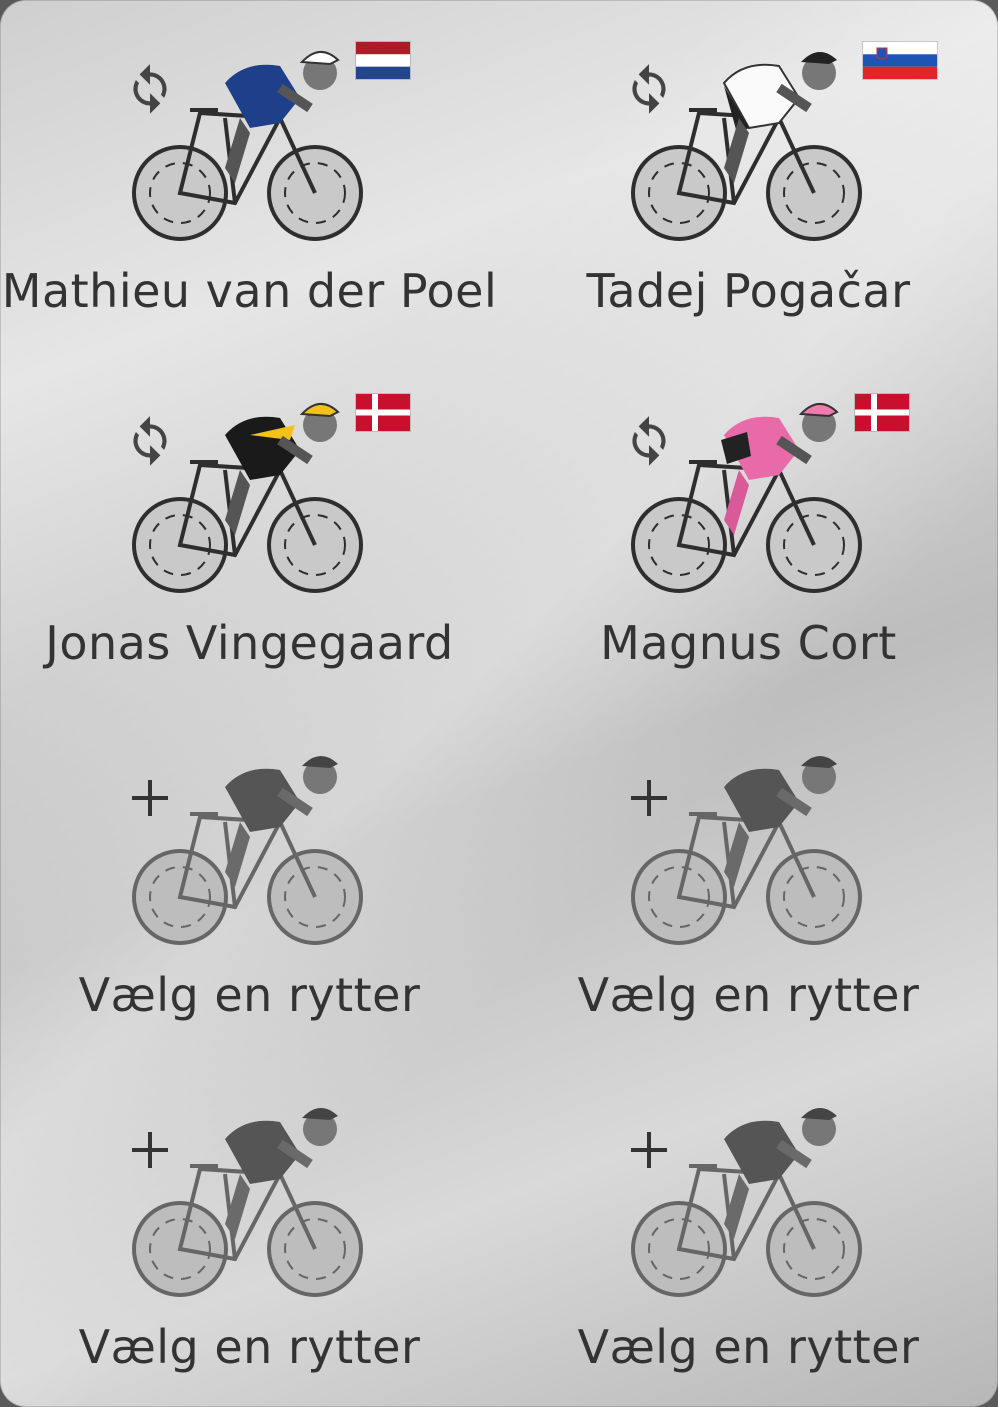 The width and height of the screenshot is (998, 1407). Describe the element at coordinates (249, 643) in the screenshot. I see `rider-name: Jonas Vingegaard` at that location.